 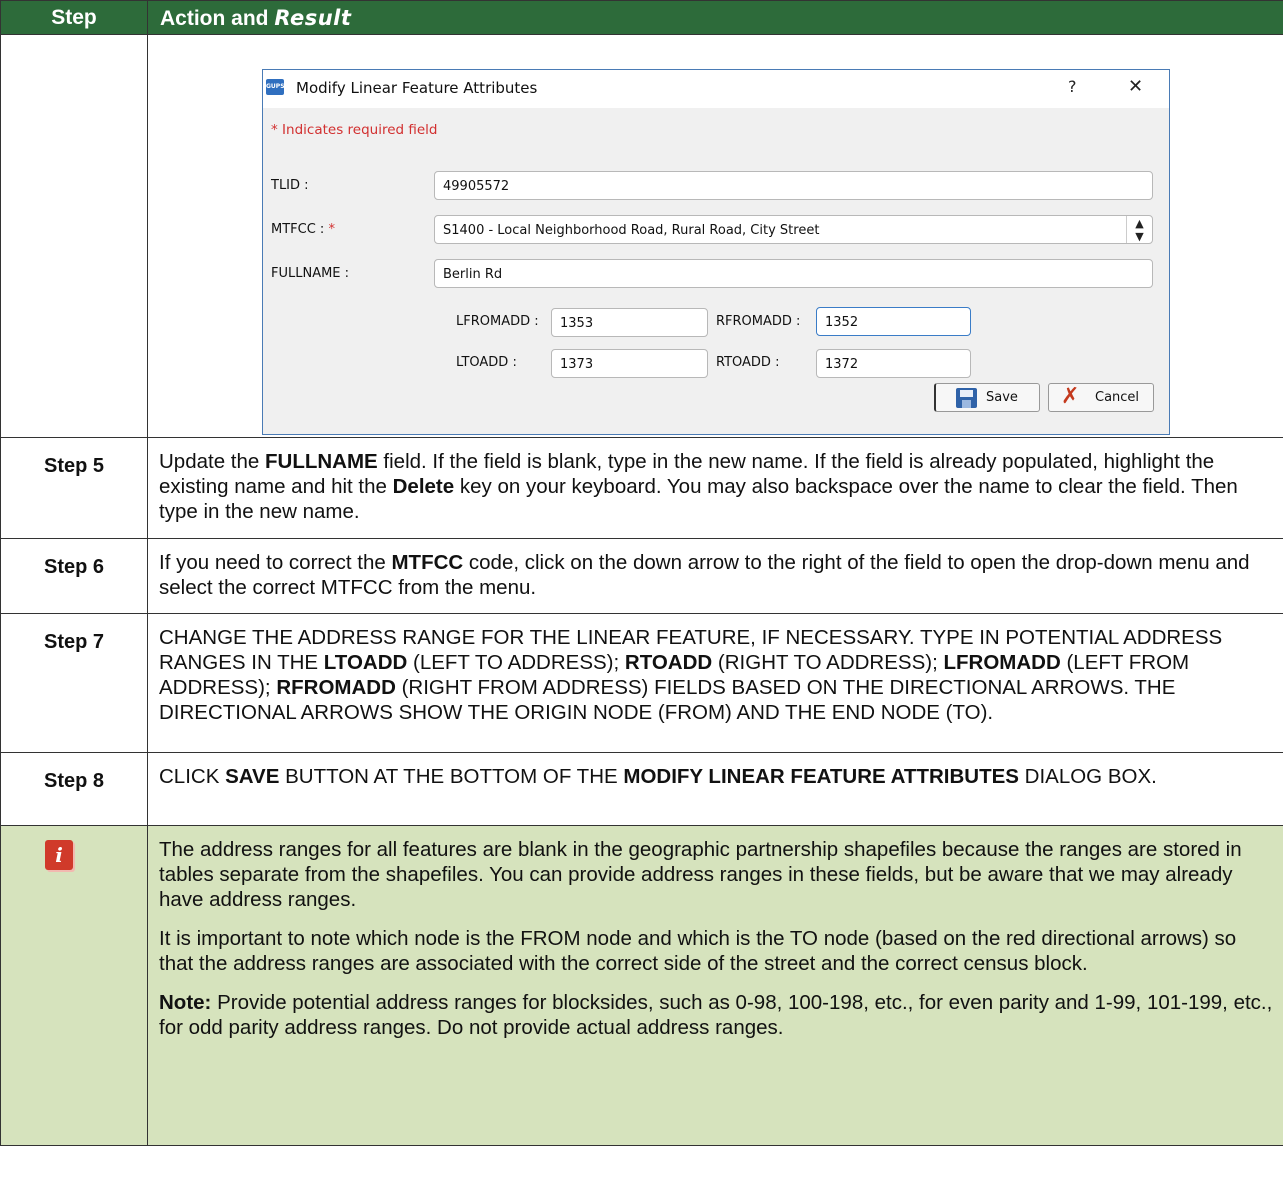 I want to click on step-text-bold: RTOADD, so click(x=668, y=662).